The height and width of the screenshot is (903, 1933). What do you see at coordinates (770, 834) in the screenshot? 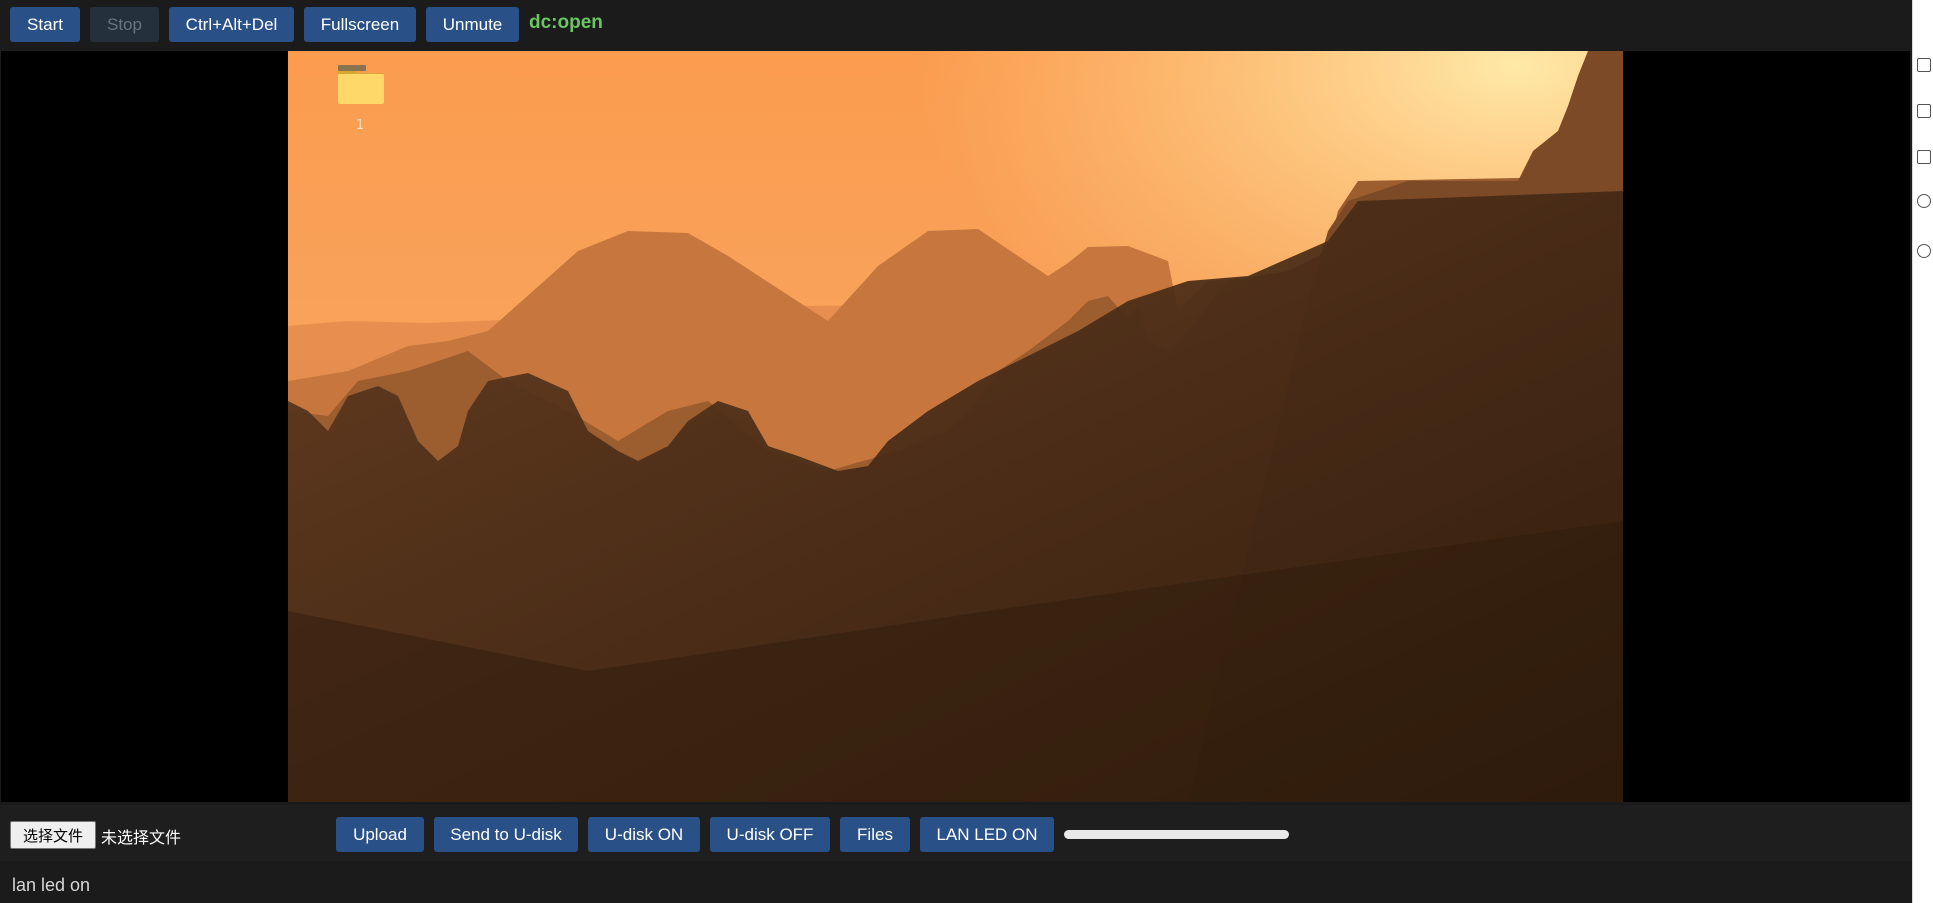
I see `udisk-off-button: U-disk OFF` at bounding box center [770, 834].